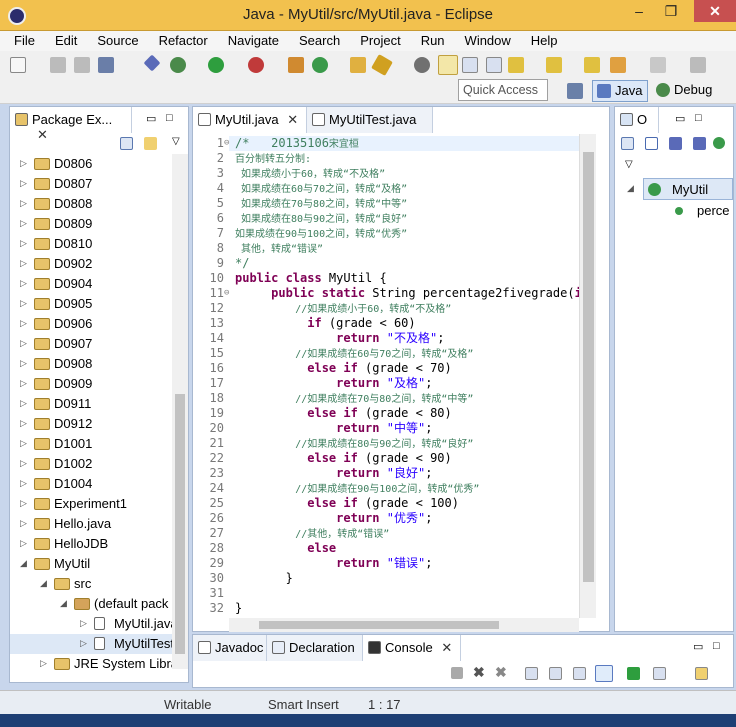 Image resolution: width=736 pixels, height=727 pixels. I want to click on show-stdout-icon, so click(579, 673).